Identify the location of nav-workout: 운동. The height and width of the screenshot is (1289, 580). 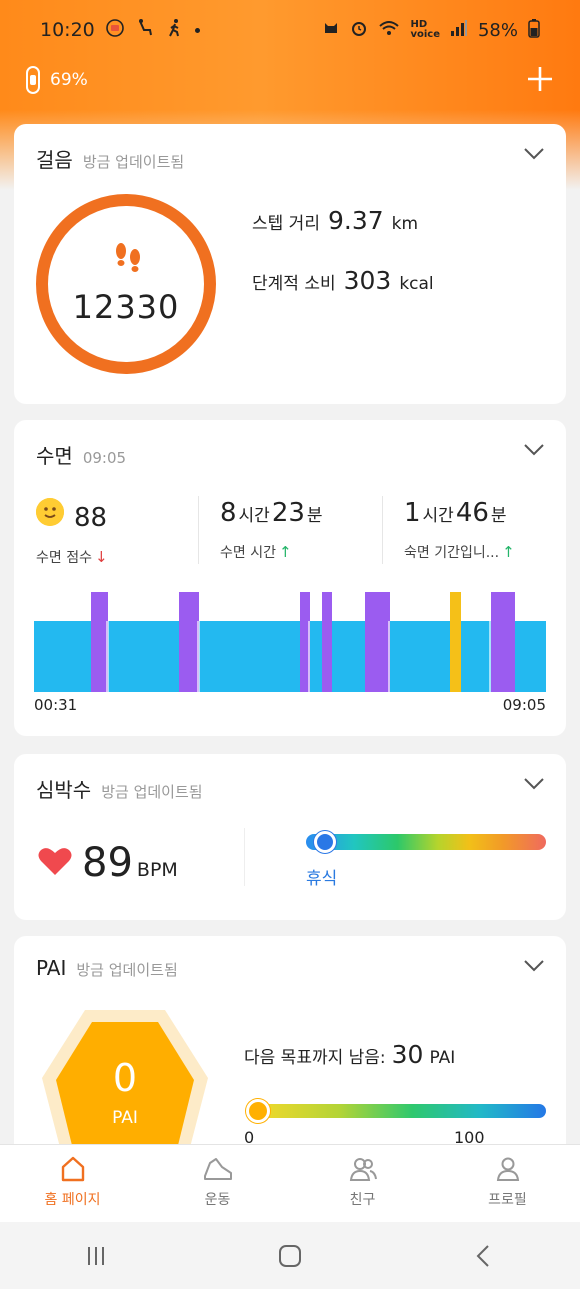
(217, 1183).